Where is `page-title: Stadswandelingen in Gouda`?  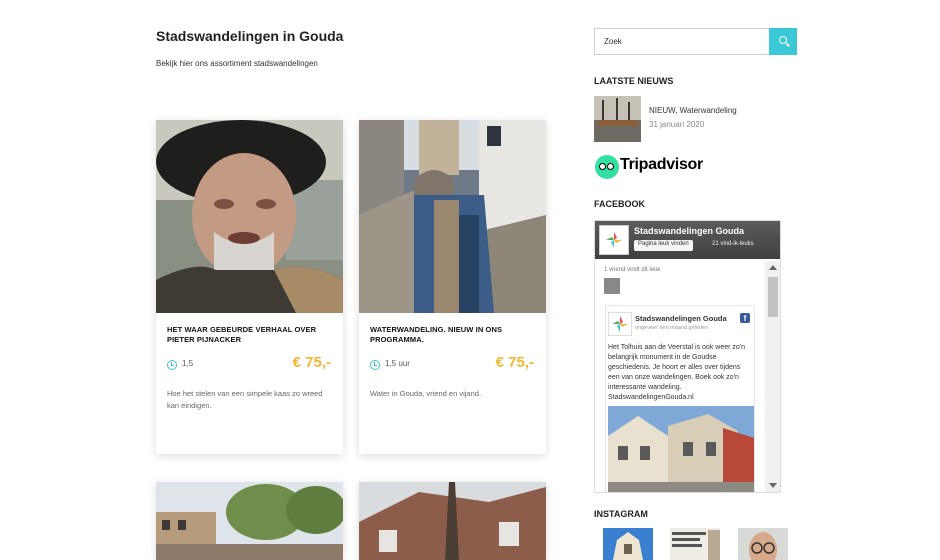 page-title: Stadswandelingen in Gouda is located at coordinates (250, 36).